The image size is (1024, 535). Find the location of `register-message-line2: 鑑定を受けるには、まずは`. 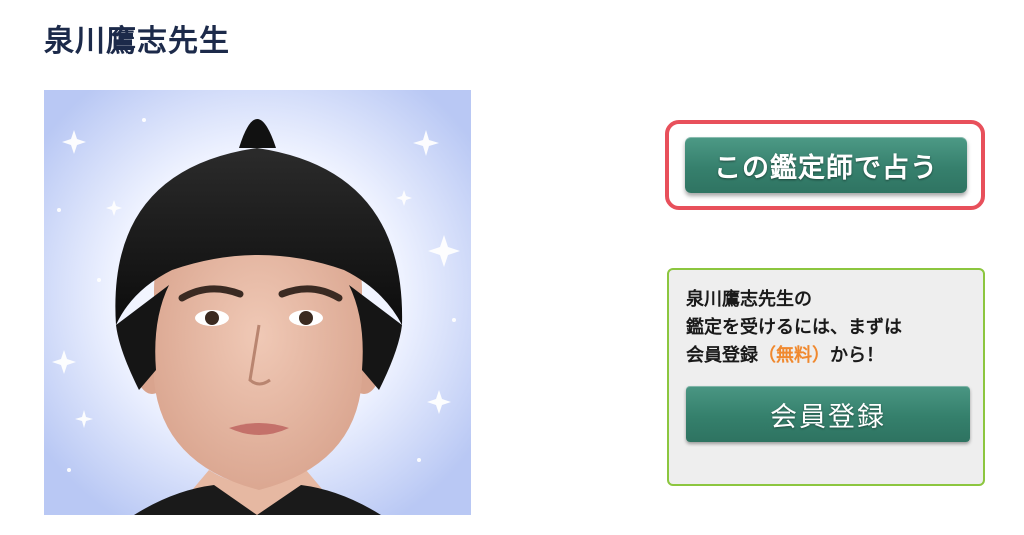

register-message-line2: 鑑定を受けるには、まずは is located at coordinates (794, 327).